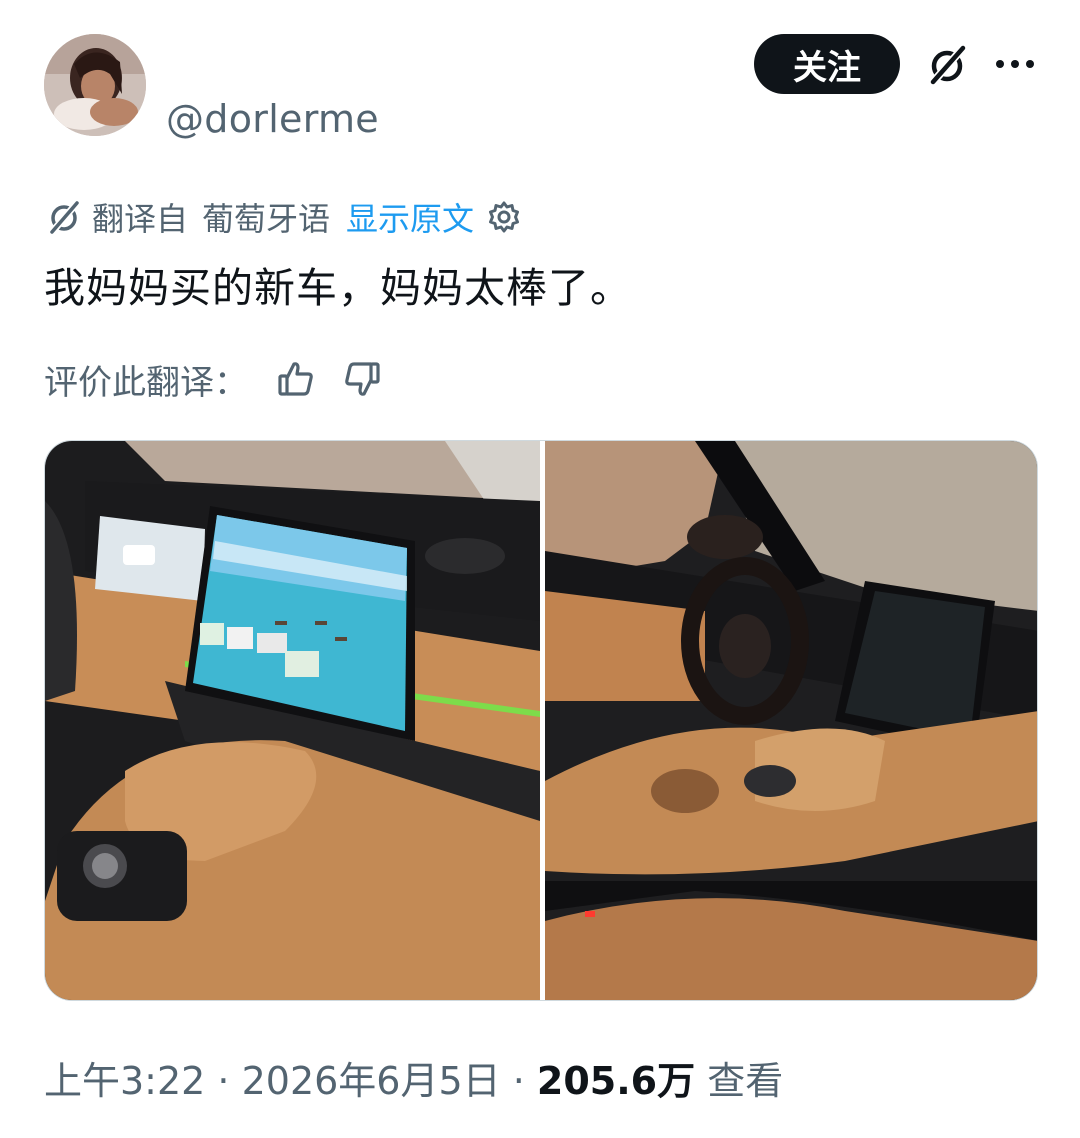 Image resolution: width=1080 pixels, height=1138 pixels. What do you see at coordinates (272, 119) in the screenshot?
I see `user-handle: @dorlerme` at bounding box center [272, 119].